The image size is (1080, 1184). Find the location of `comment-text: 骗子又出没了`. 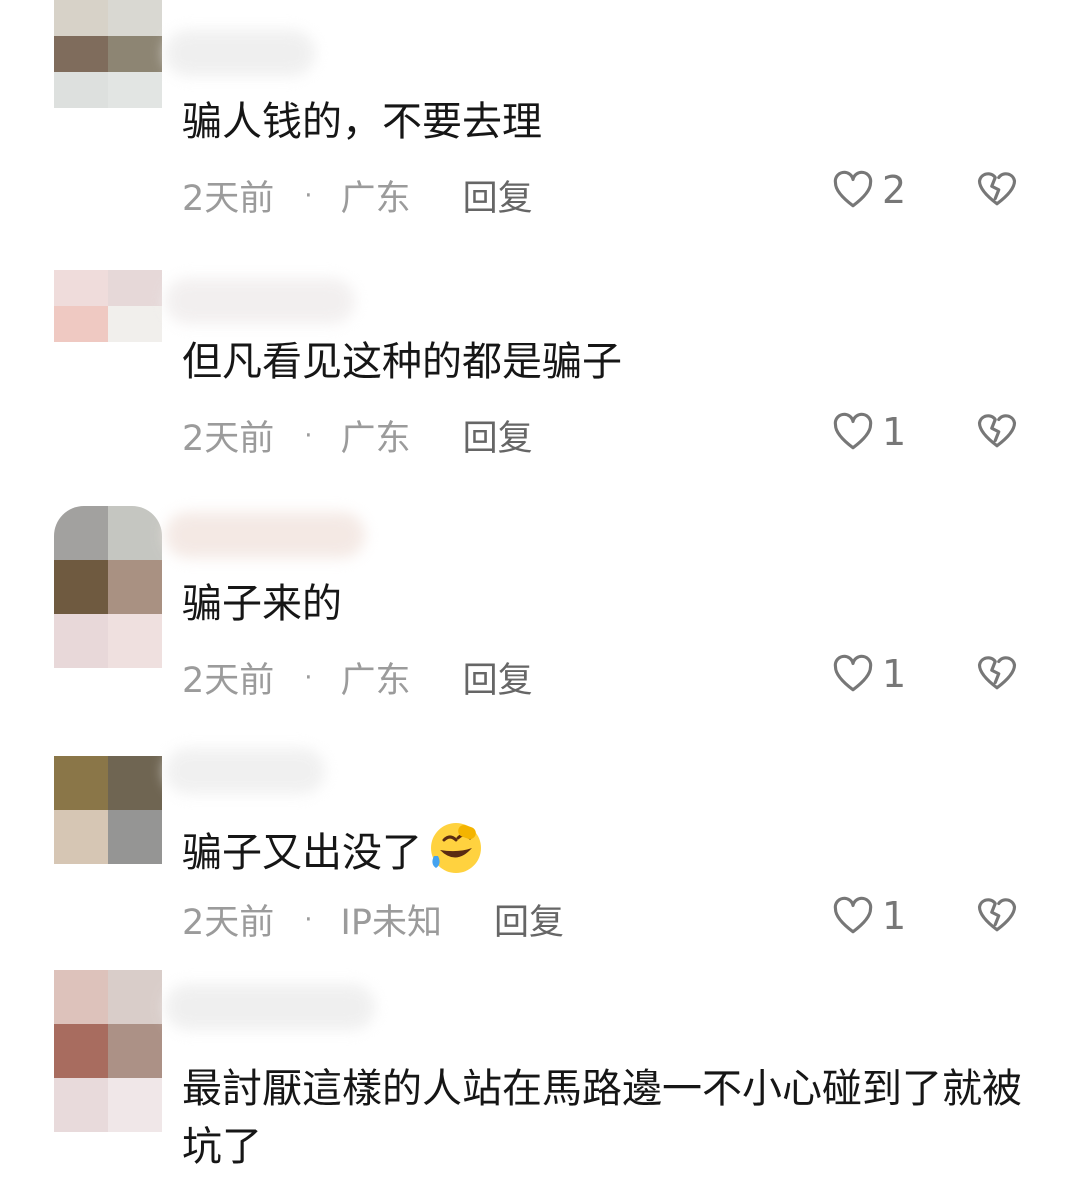

comment-text: 骗子又出没了 is located at coordinates (602, 849).